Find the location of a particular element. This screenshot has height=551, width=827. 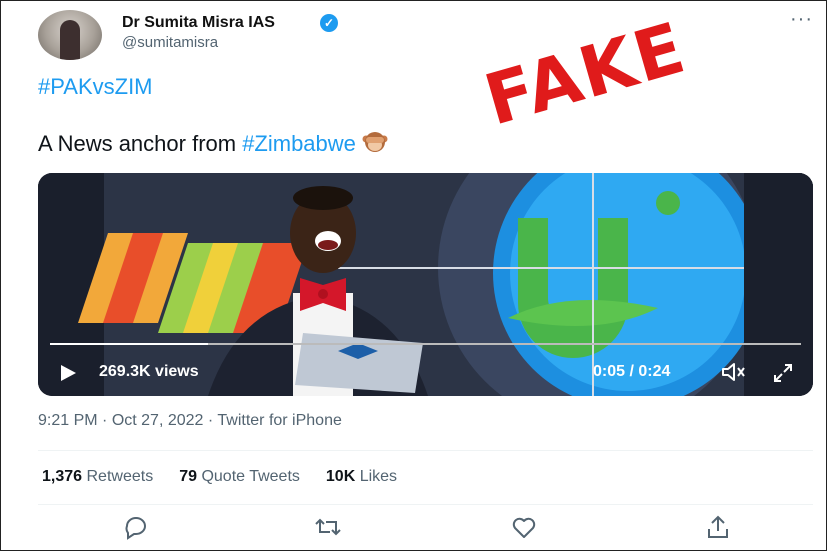

author-display-name: Dr Sumita Misra IAS is located at coordinates (198, 23).